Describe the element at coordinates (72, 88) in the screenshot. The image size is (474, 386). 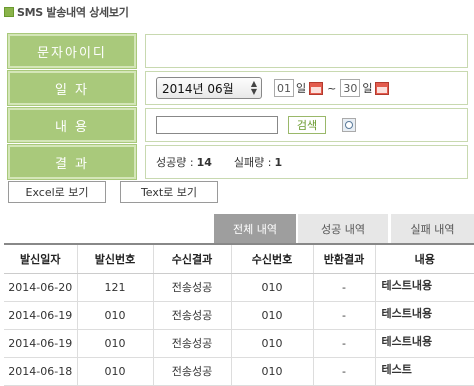
I see `date-label: 일 자` at that location.